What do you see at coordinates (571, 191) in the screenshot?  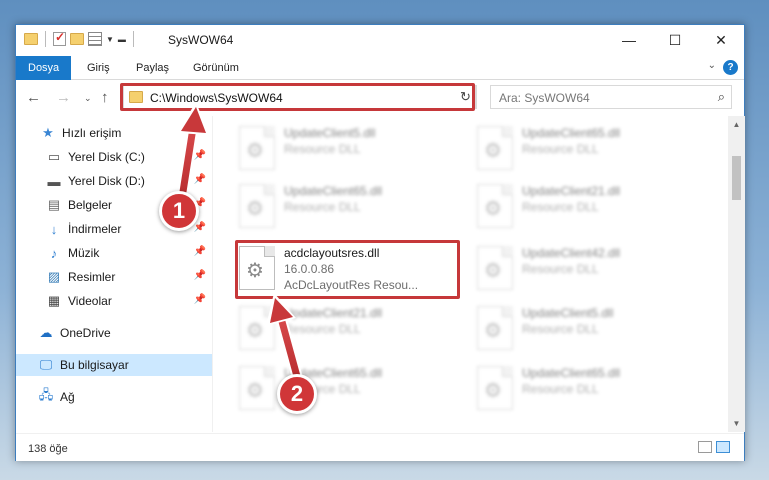 I see `file-name: UpdateClient21.dll` at bounding box center [571, 191].